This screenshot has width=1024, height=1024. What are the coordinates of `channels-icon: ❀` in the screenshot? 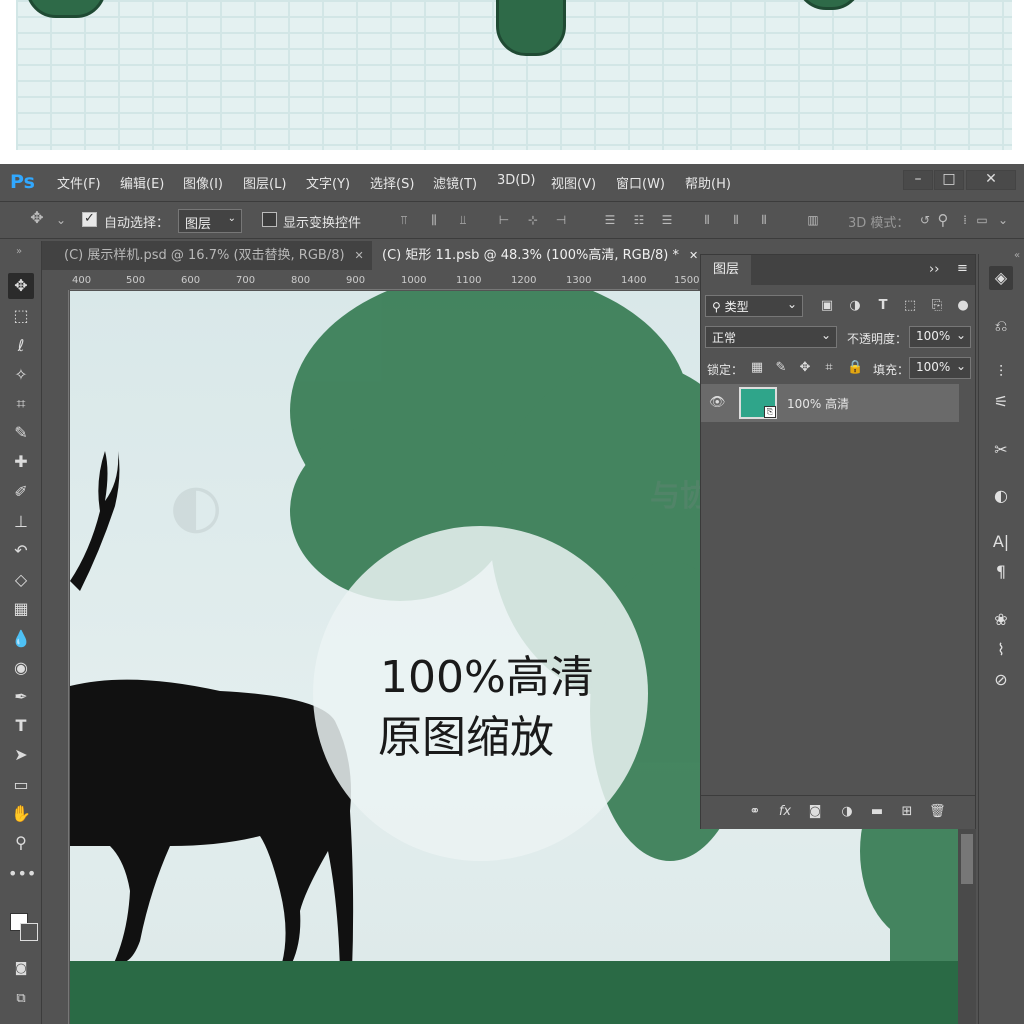 It's located at (1001, 620).